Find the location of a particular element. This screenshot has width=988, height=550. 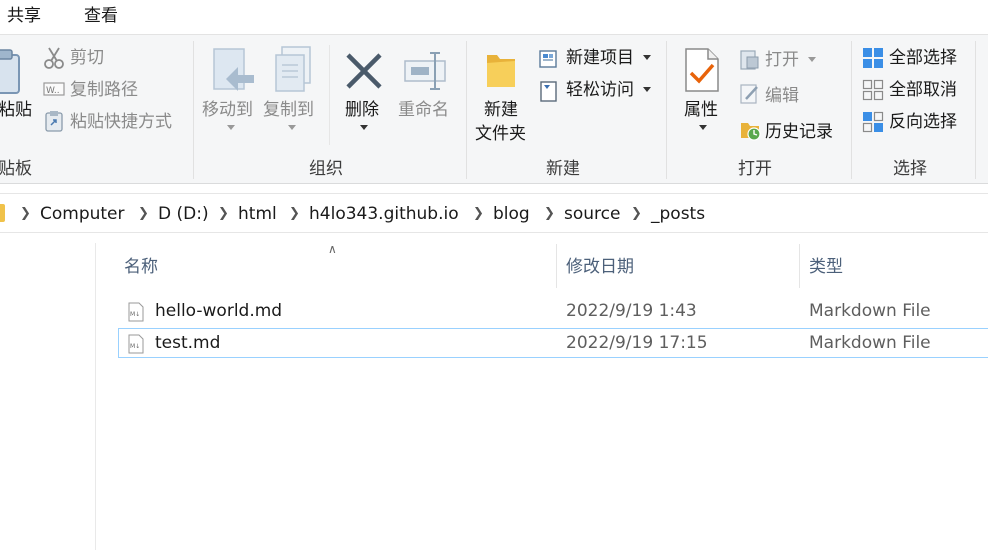

paste-shortcut-button: 粘贴快捷方式 is located at coordinates (121, 122).